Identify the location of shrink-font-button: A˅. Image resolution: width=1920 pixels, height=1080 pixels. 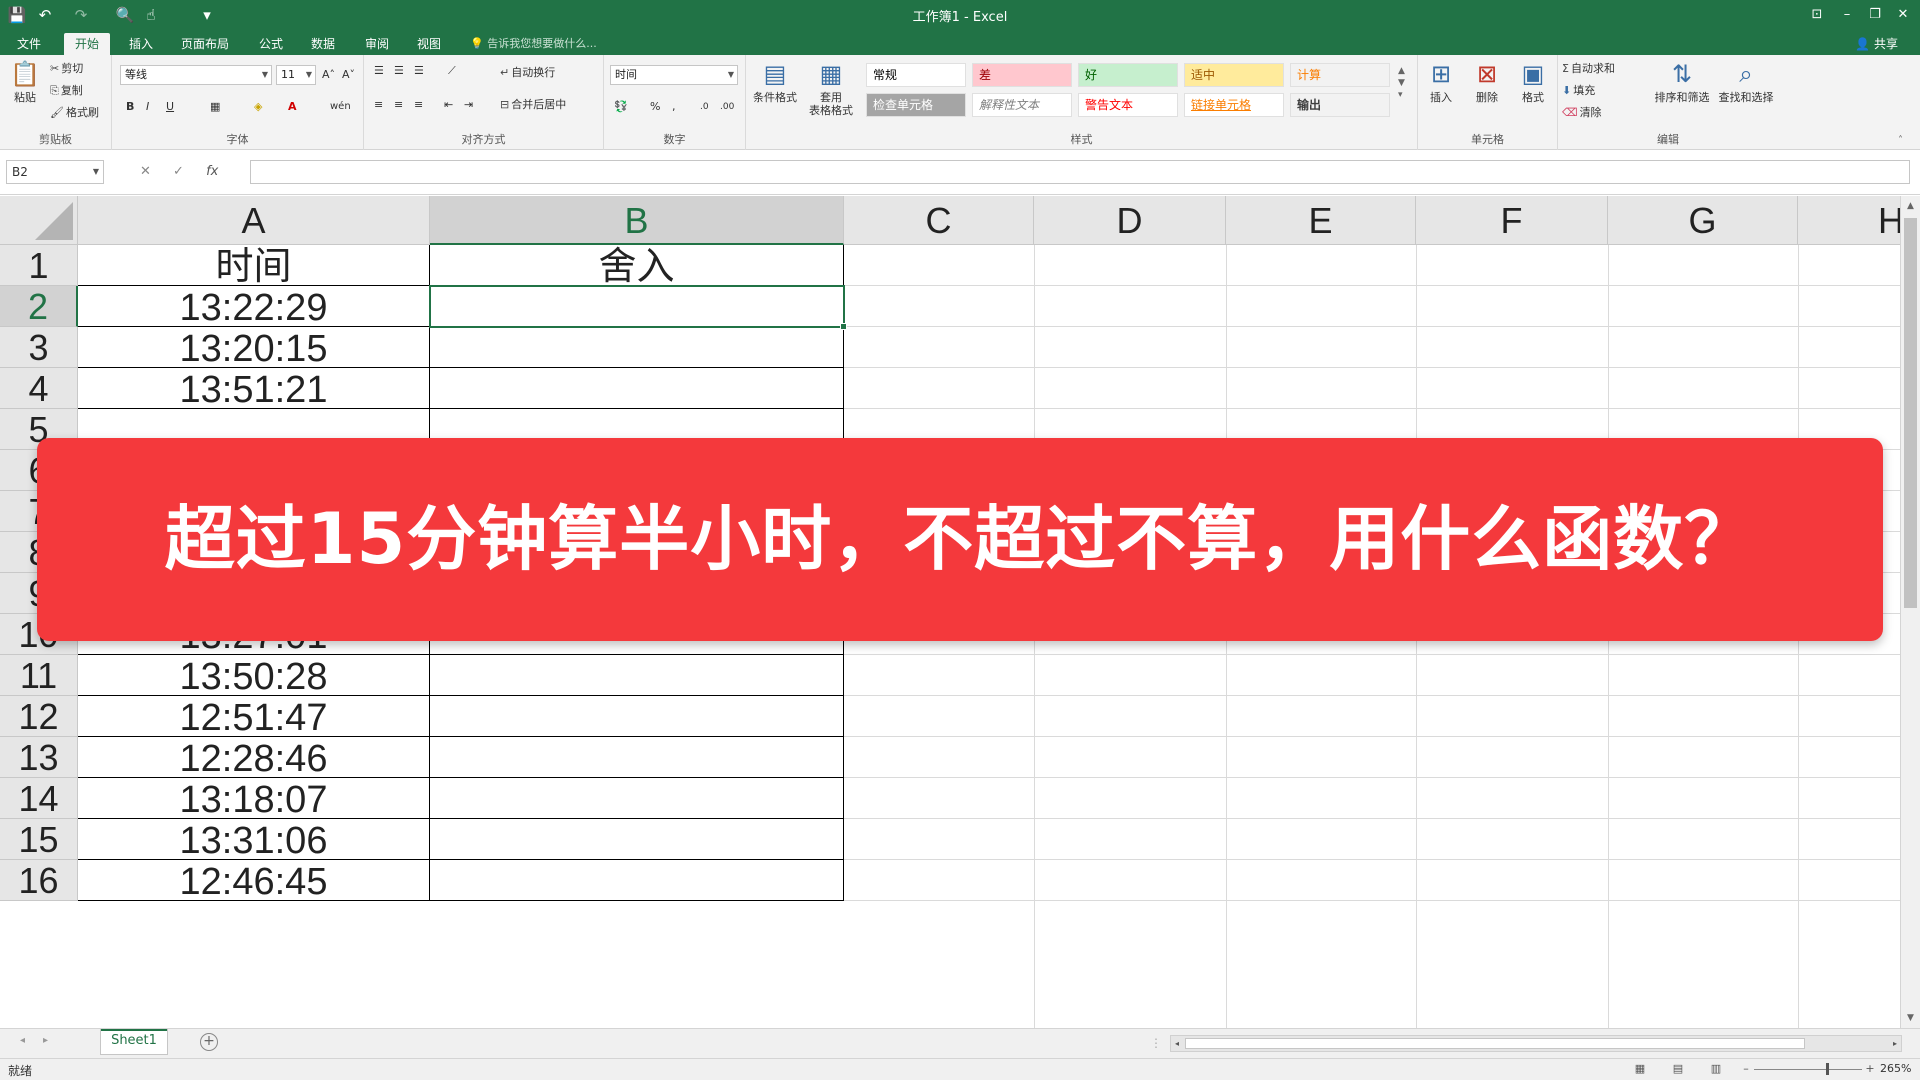
(348, 75).